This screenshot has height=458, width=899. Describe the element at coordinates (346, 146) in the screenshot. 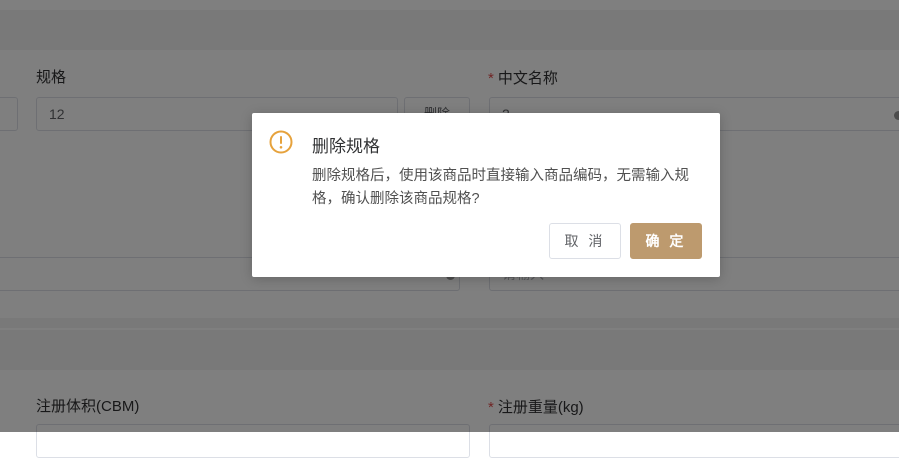

I see `dialog-title: 删除规格` at that location.